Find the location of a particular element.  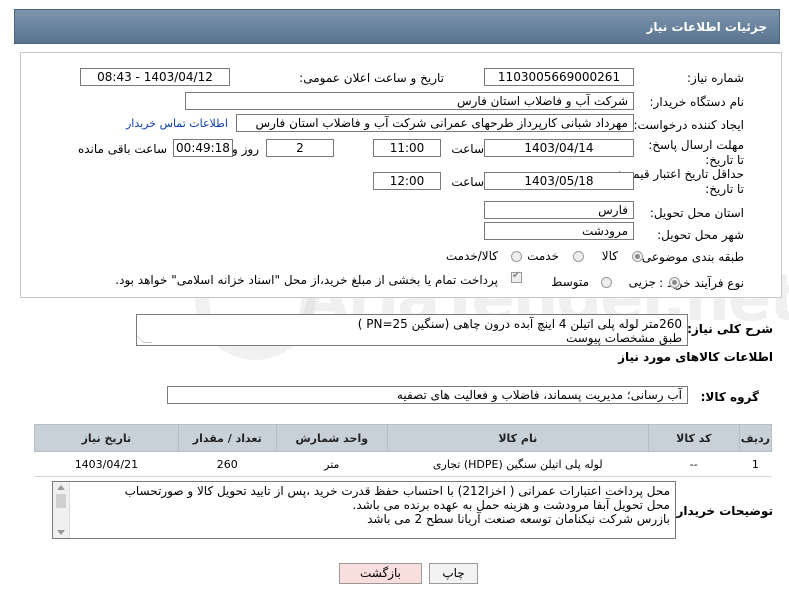

category-both-radio is located at coordinates (516, 256).